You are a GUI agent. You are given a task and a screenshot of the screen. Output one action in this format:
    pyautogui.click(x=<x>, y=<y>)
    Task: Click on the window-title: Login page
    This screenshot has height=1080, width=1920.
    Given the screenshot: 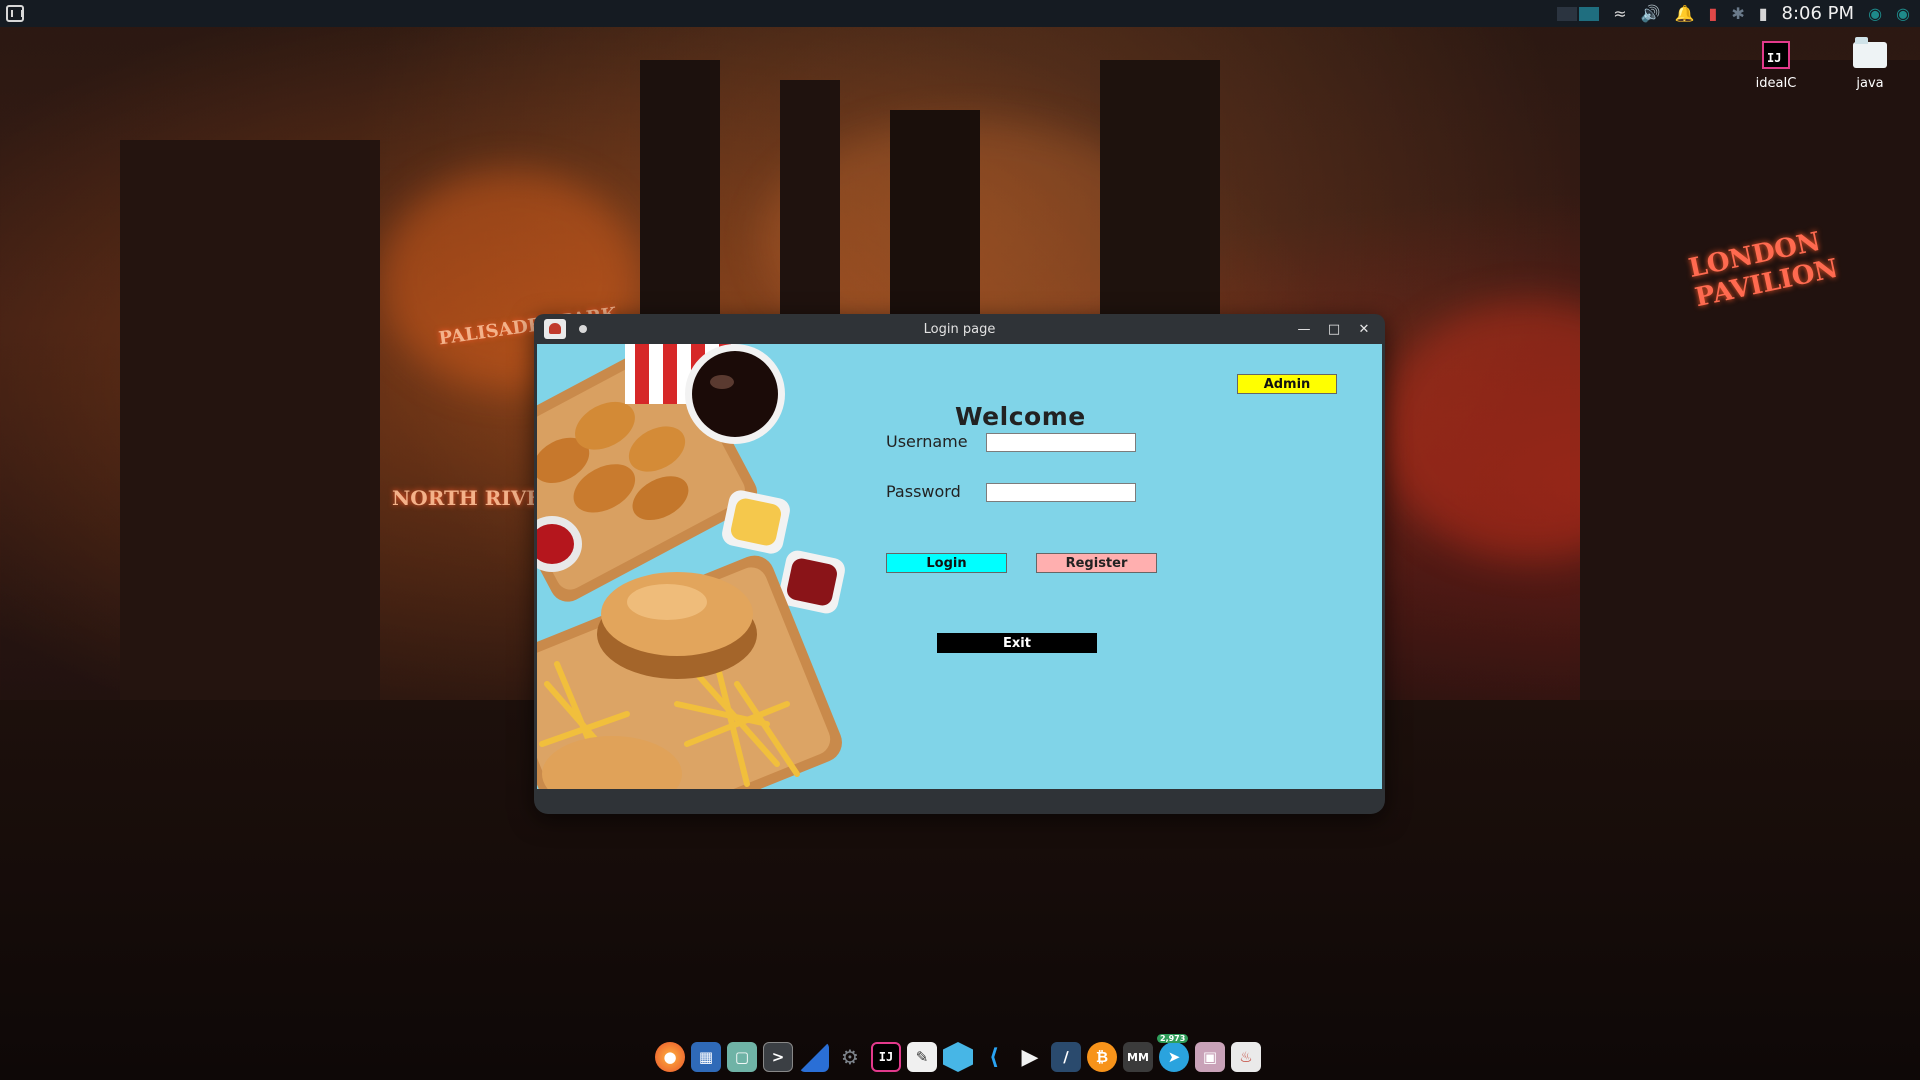 What is the action you would take?
    pyautogui.click(x=959, y=329)
    